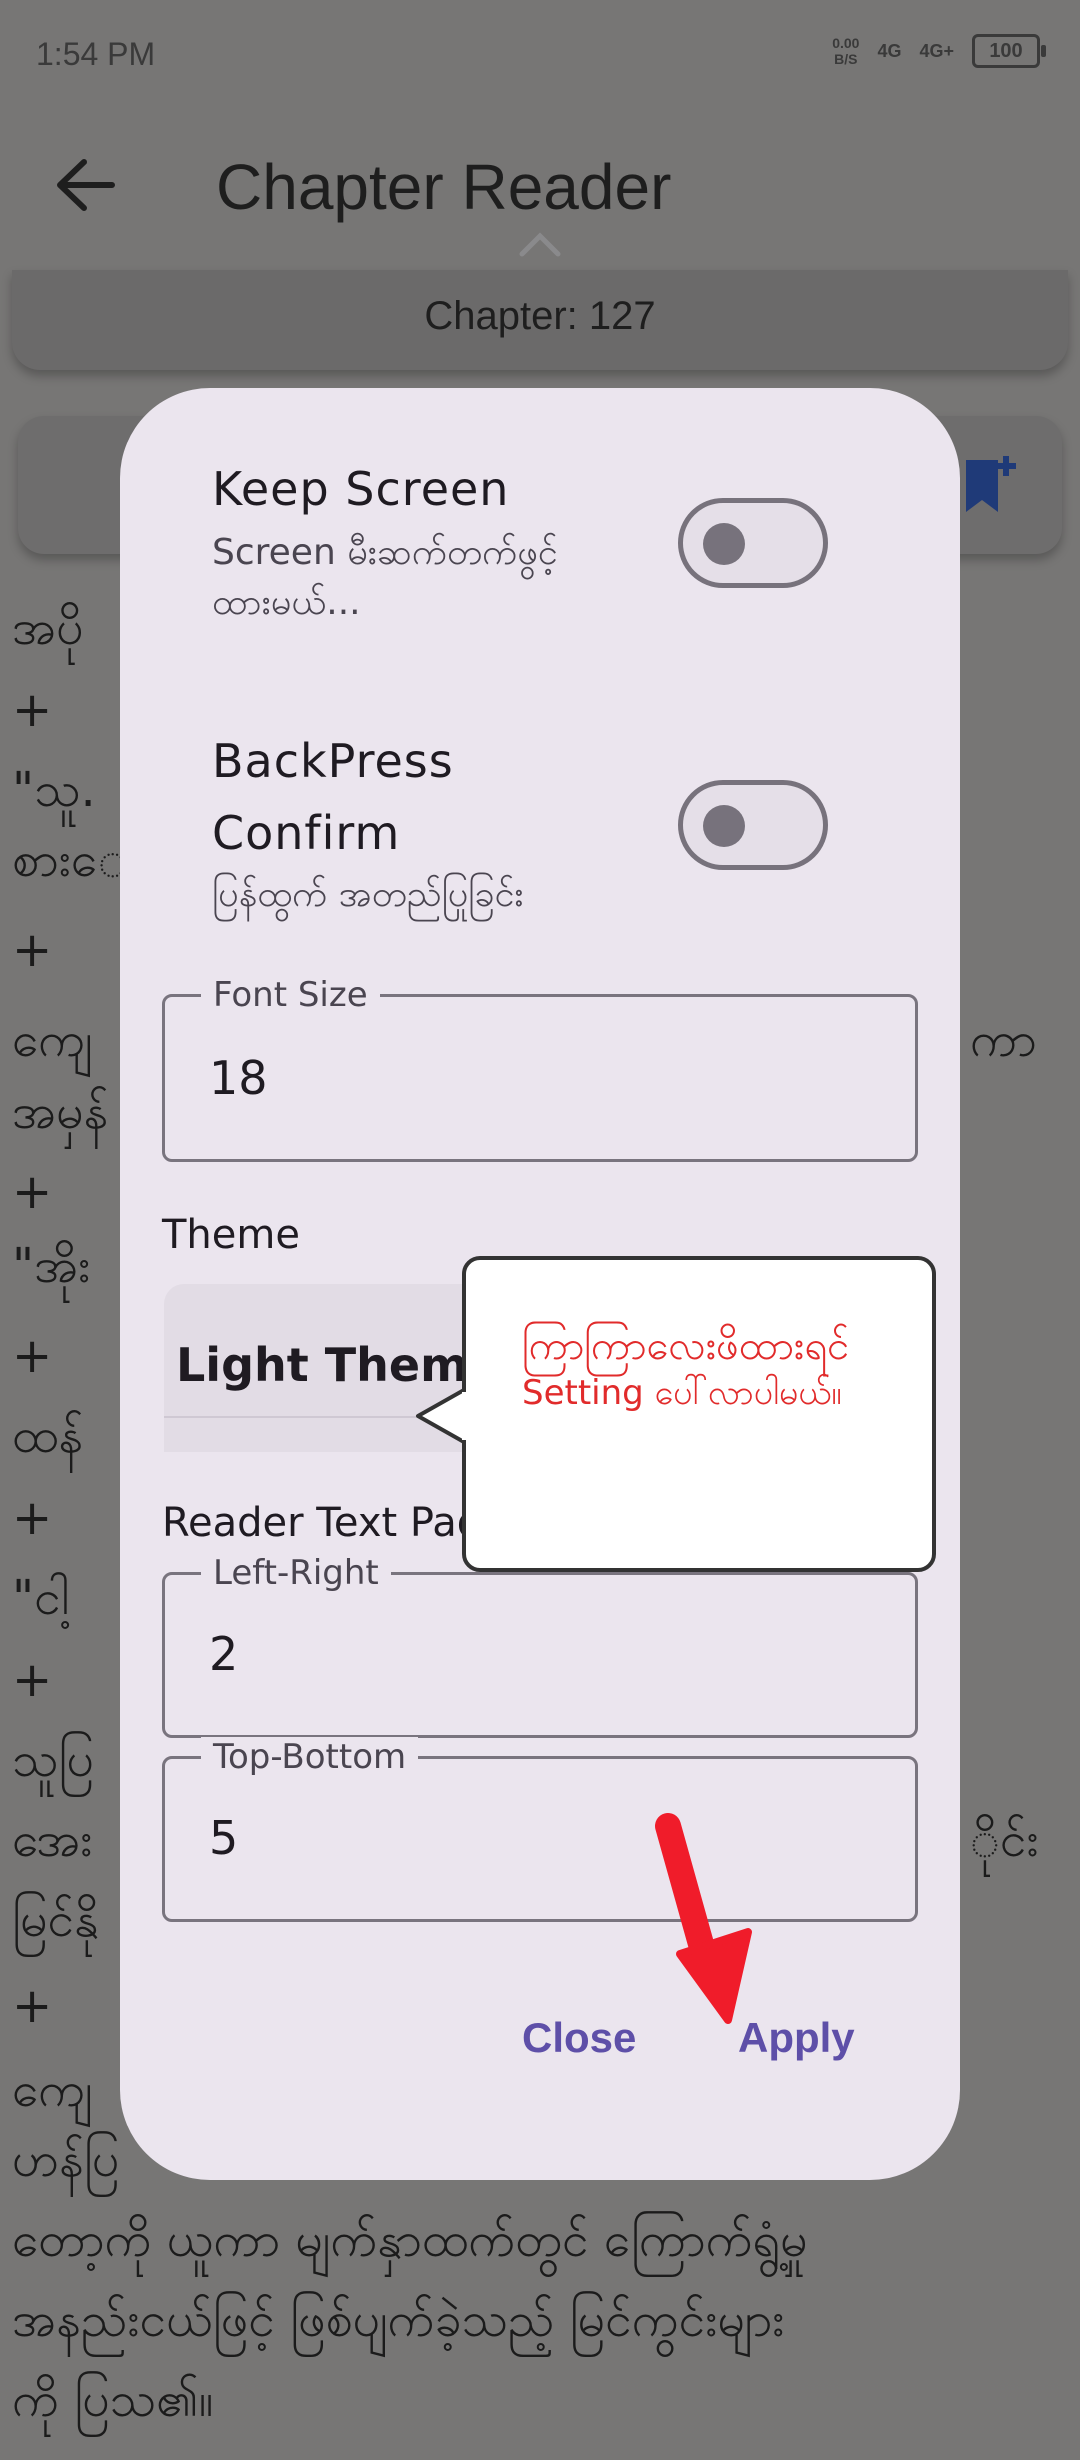 This screenshot has width=1080, height=2460. I want to click on reader-text-line: အေး, so click(52, 1840).